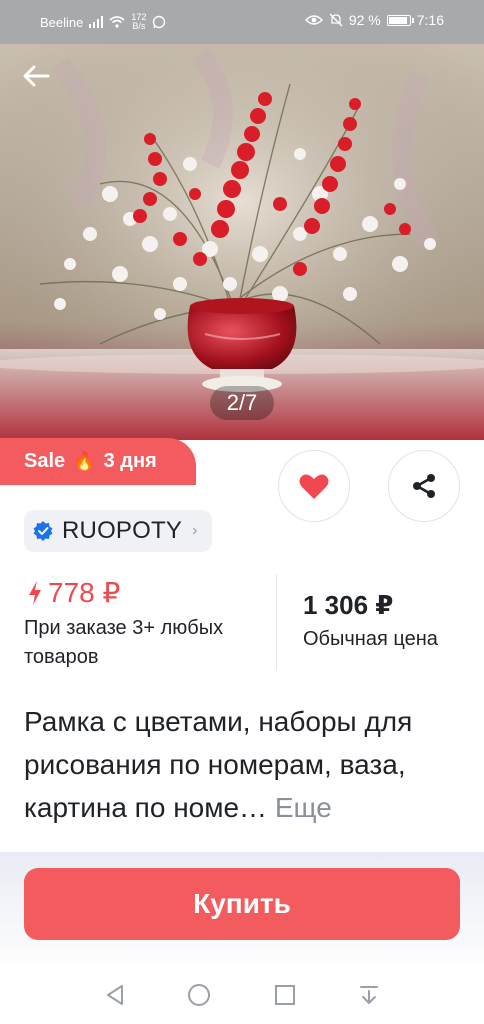 This screenshot has height=1024, width=484. Describe the element at coordinates (98, 461) in the screenshot. I see `sale-badge: Sale 🔥 3 дня` at that location.